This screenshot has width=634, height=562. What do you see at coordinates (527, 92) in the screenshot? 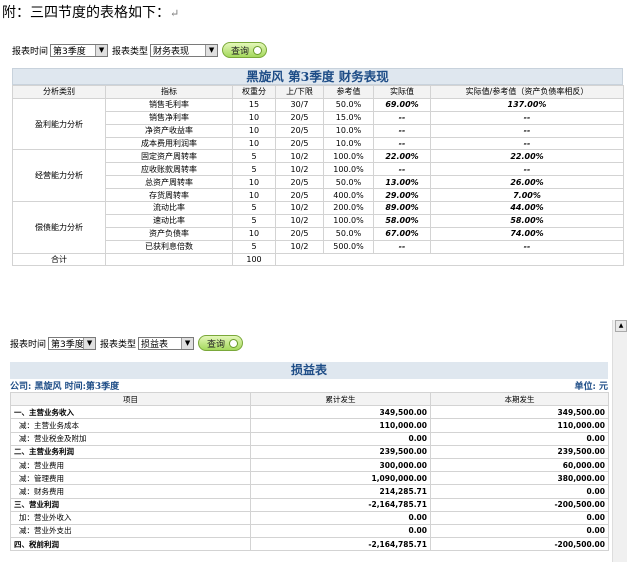
I see `column-header: 实际值/参考值（资产负债率相反）` at bounding box center [527, 92].